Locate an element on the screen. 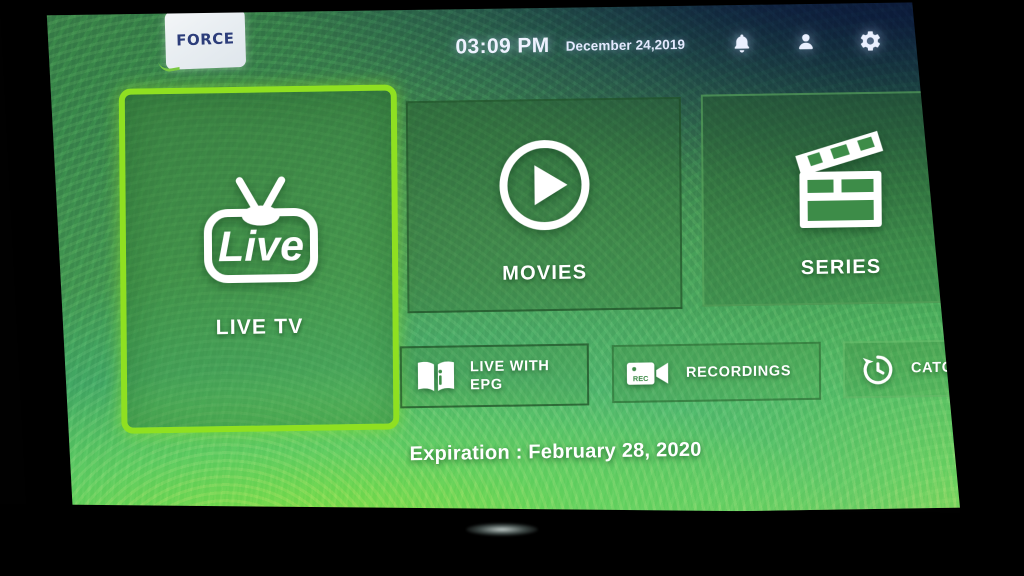 This screenshot has height=576, width=1024. button-recordings: REC RECORDINGS is located at coordinates (716, 372).